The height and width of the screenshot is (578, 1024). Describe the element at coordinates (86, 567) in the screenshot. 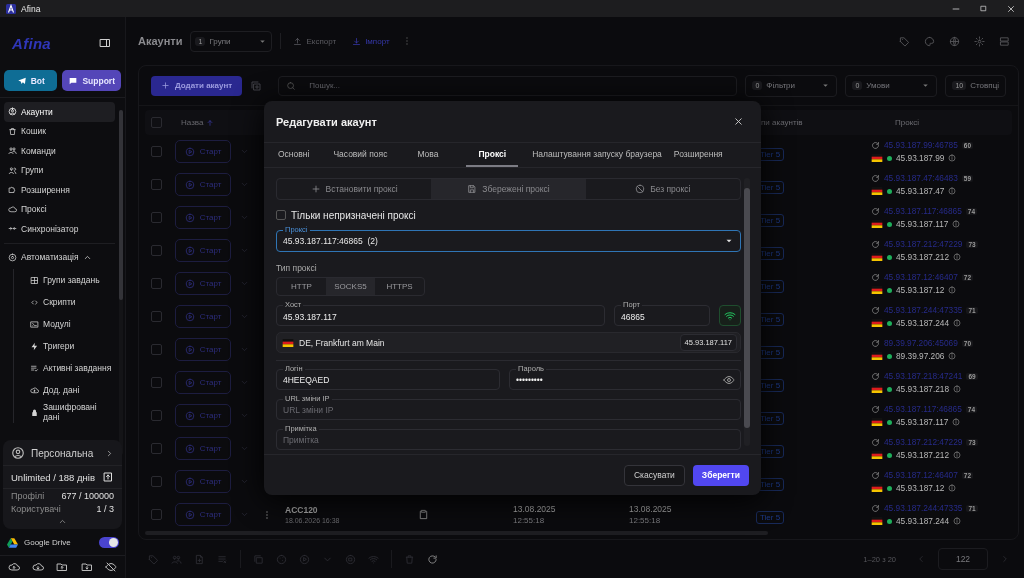

I see `folder-download-icon` at that location.